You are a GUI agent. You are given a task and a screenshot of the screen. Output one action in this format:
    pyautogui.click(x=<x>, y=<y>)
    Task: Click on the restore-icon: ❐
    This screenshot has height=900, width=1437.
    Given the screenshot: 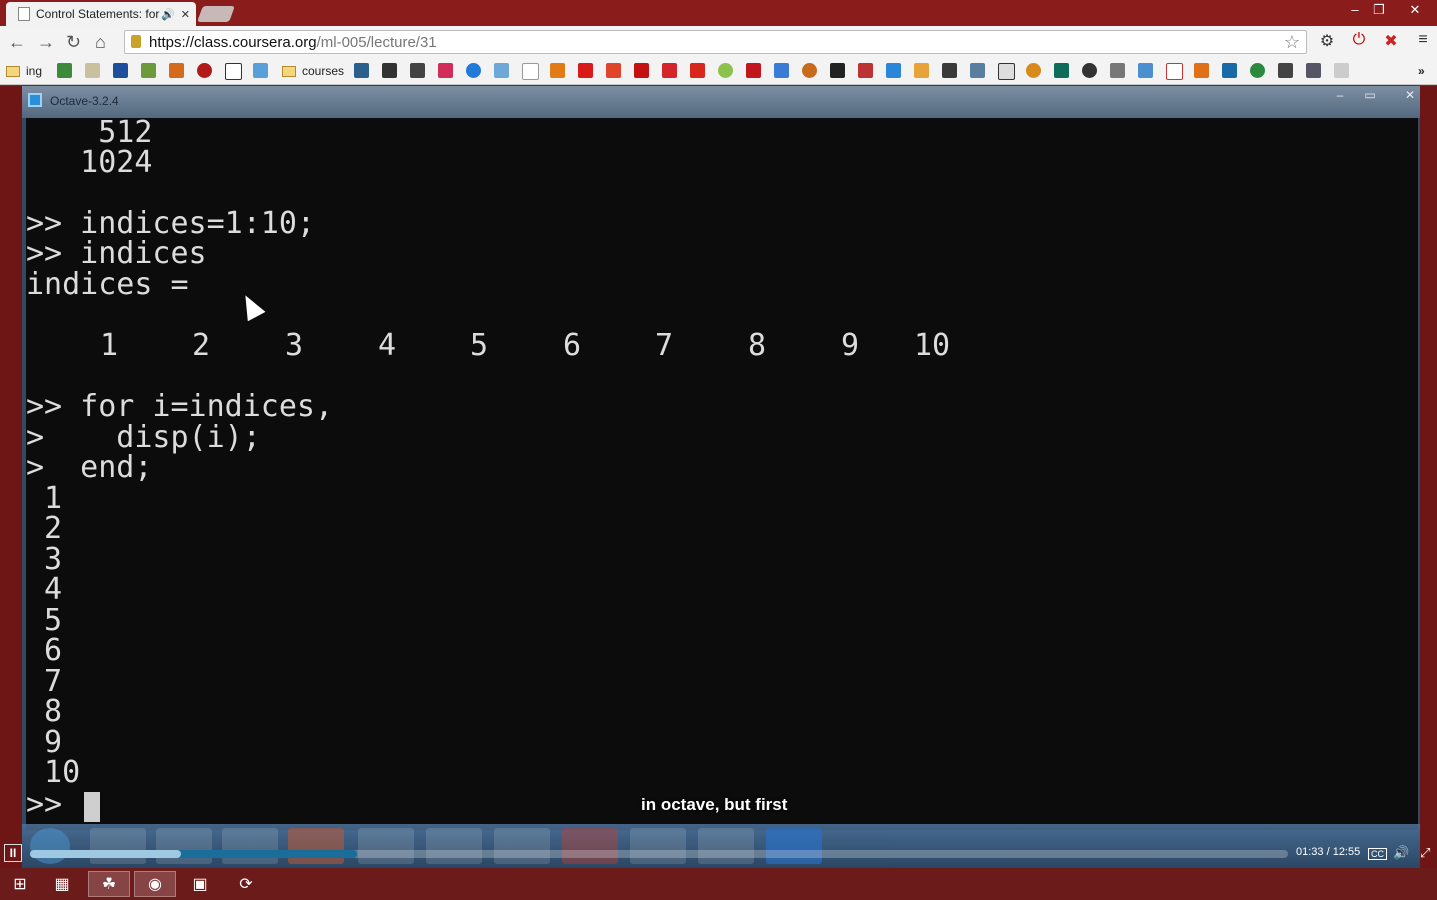 What is the action you would take?
    pyautogui.click(x=1379, y=10)
    